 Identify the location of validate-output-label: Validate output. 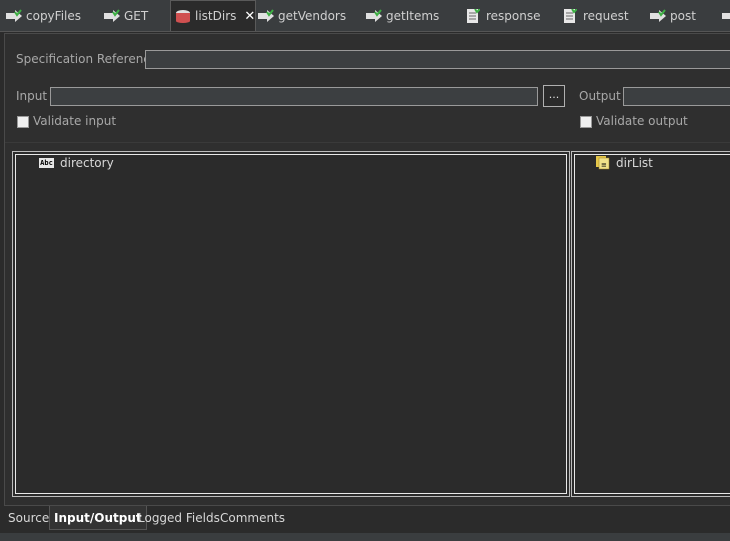
(642, 121).